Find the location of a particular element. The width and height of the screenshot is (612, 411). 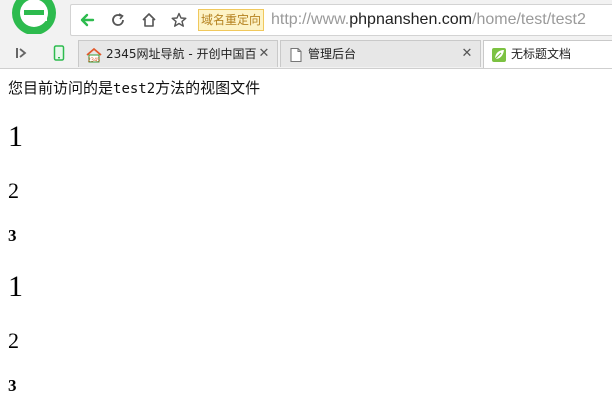

back-button is located at coordinates (87, 20).